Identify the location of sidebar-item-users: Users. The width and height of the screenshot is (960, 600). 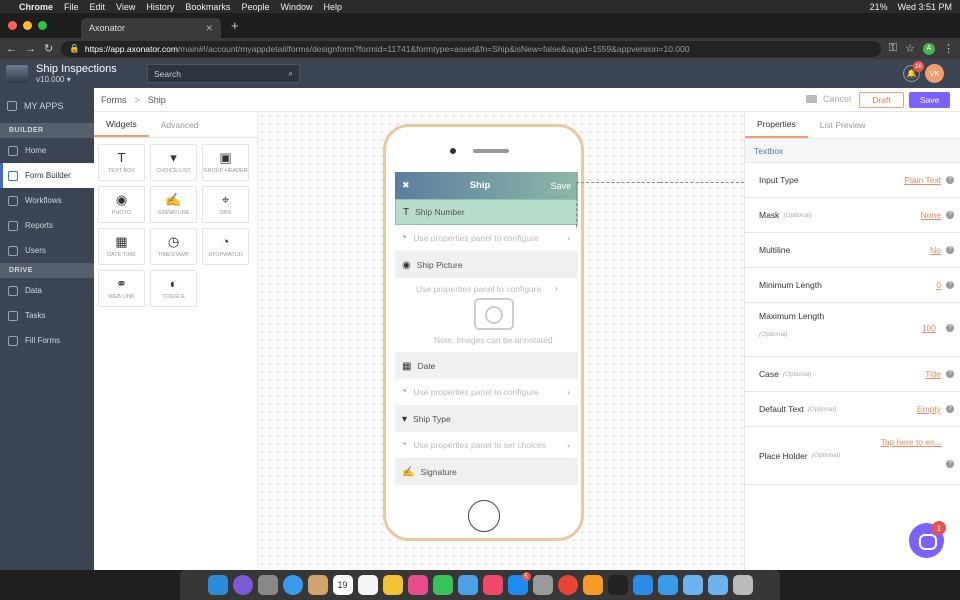
(47, 250).